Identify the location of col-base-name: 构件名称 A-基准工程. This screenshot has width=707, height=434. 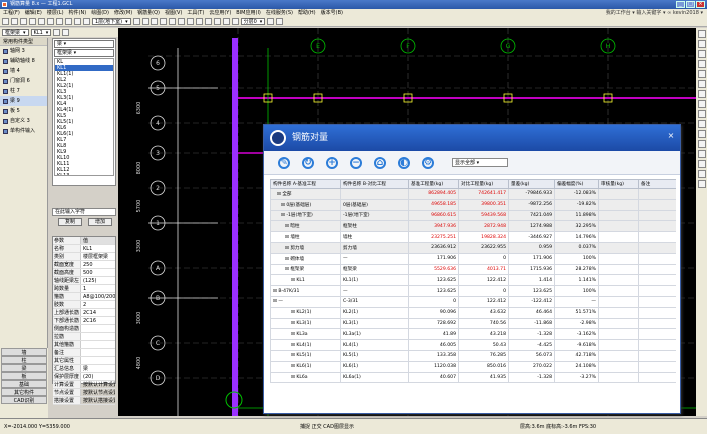
(305, 184).